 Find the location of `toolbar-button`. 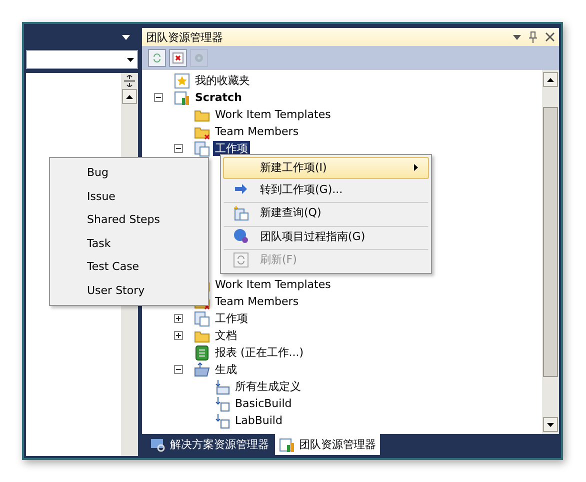

toolbar-button is located at coordinates (178, 58).